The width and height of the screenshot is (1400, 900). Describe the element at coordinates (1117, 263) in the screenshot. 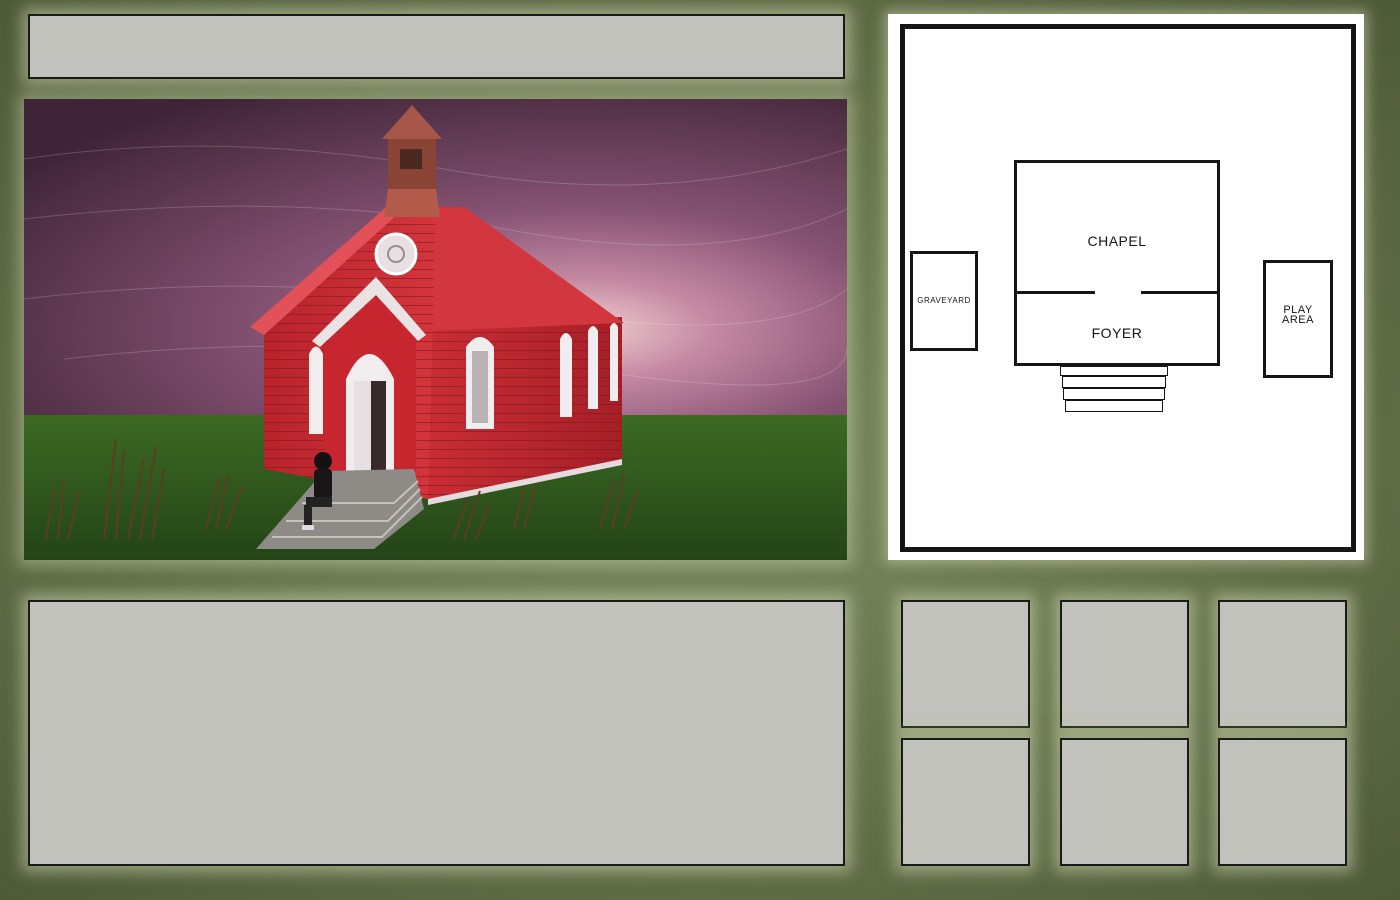

I see `map-room-chapel: CHAPEL FOYER` at that location.